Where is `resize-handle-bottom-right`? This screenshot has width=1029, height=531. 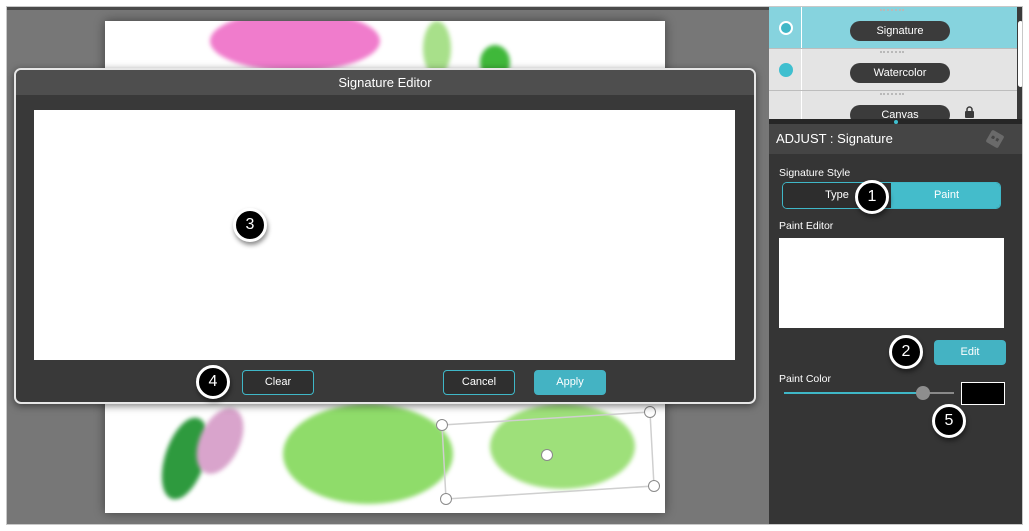 resize-handle-bottom-right is located at coordinates (654, 486).